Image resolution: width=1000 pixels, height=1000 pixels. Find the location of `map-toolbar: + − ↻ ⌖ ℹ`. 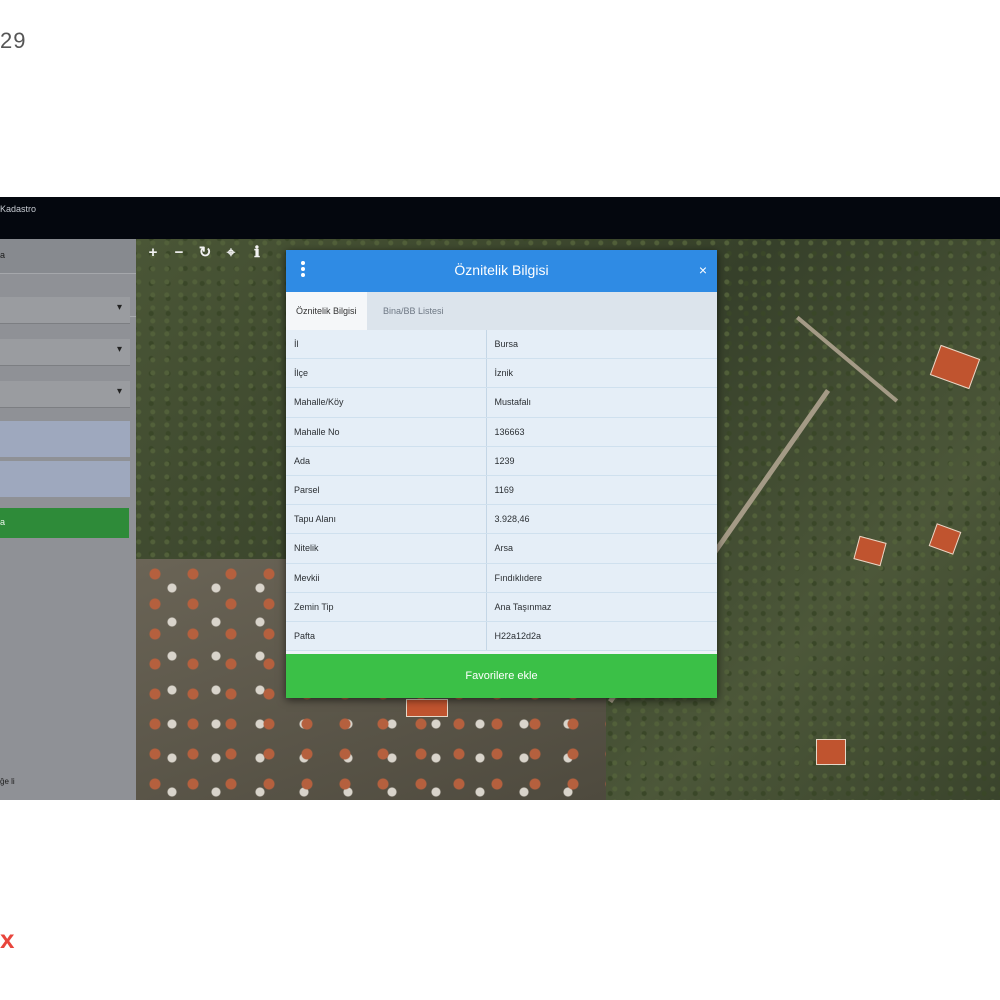

map-toolbar: + − ↻ ⌖ ℹ is located at coordinates (205, 253).